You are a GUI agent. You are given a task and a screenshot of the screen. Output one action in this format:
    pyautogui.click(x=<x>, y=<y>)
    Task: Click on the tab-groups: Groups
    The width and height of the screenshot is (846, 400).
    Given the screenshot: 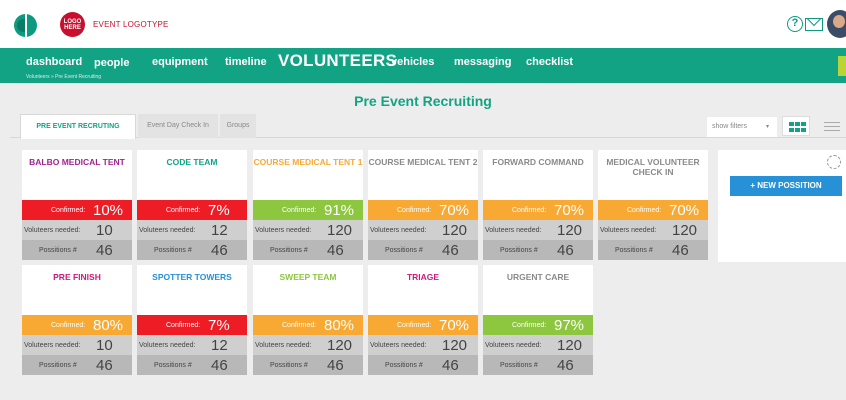 What is the action you would take?
    pyautogui.click(x=238, y=126)
    